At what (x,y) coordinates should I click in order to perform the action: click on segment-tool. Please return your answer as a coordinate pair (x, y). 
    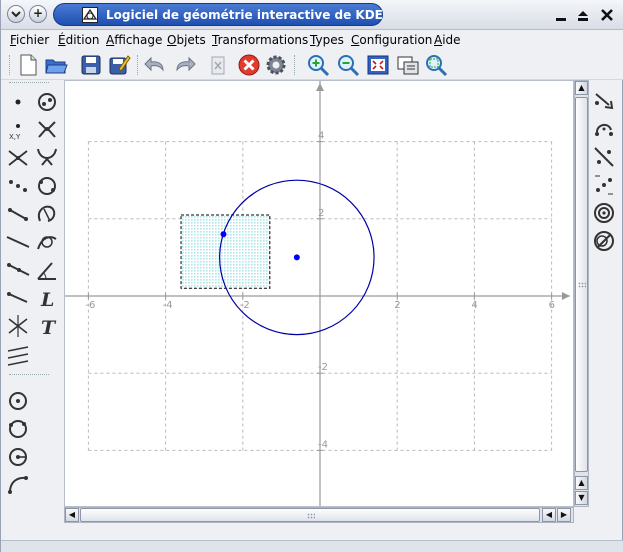
    Looking at the image, I should click on (18, 214).